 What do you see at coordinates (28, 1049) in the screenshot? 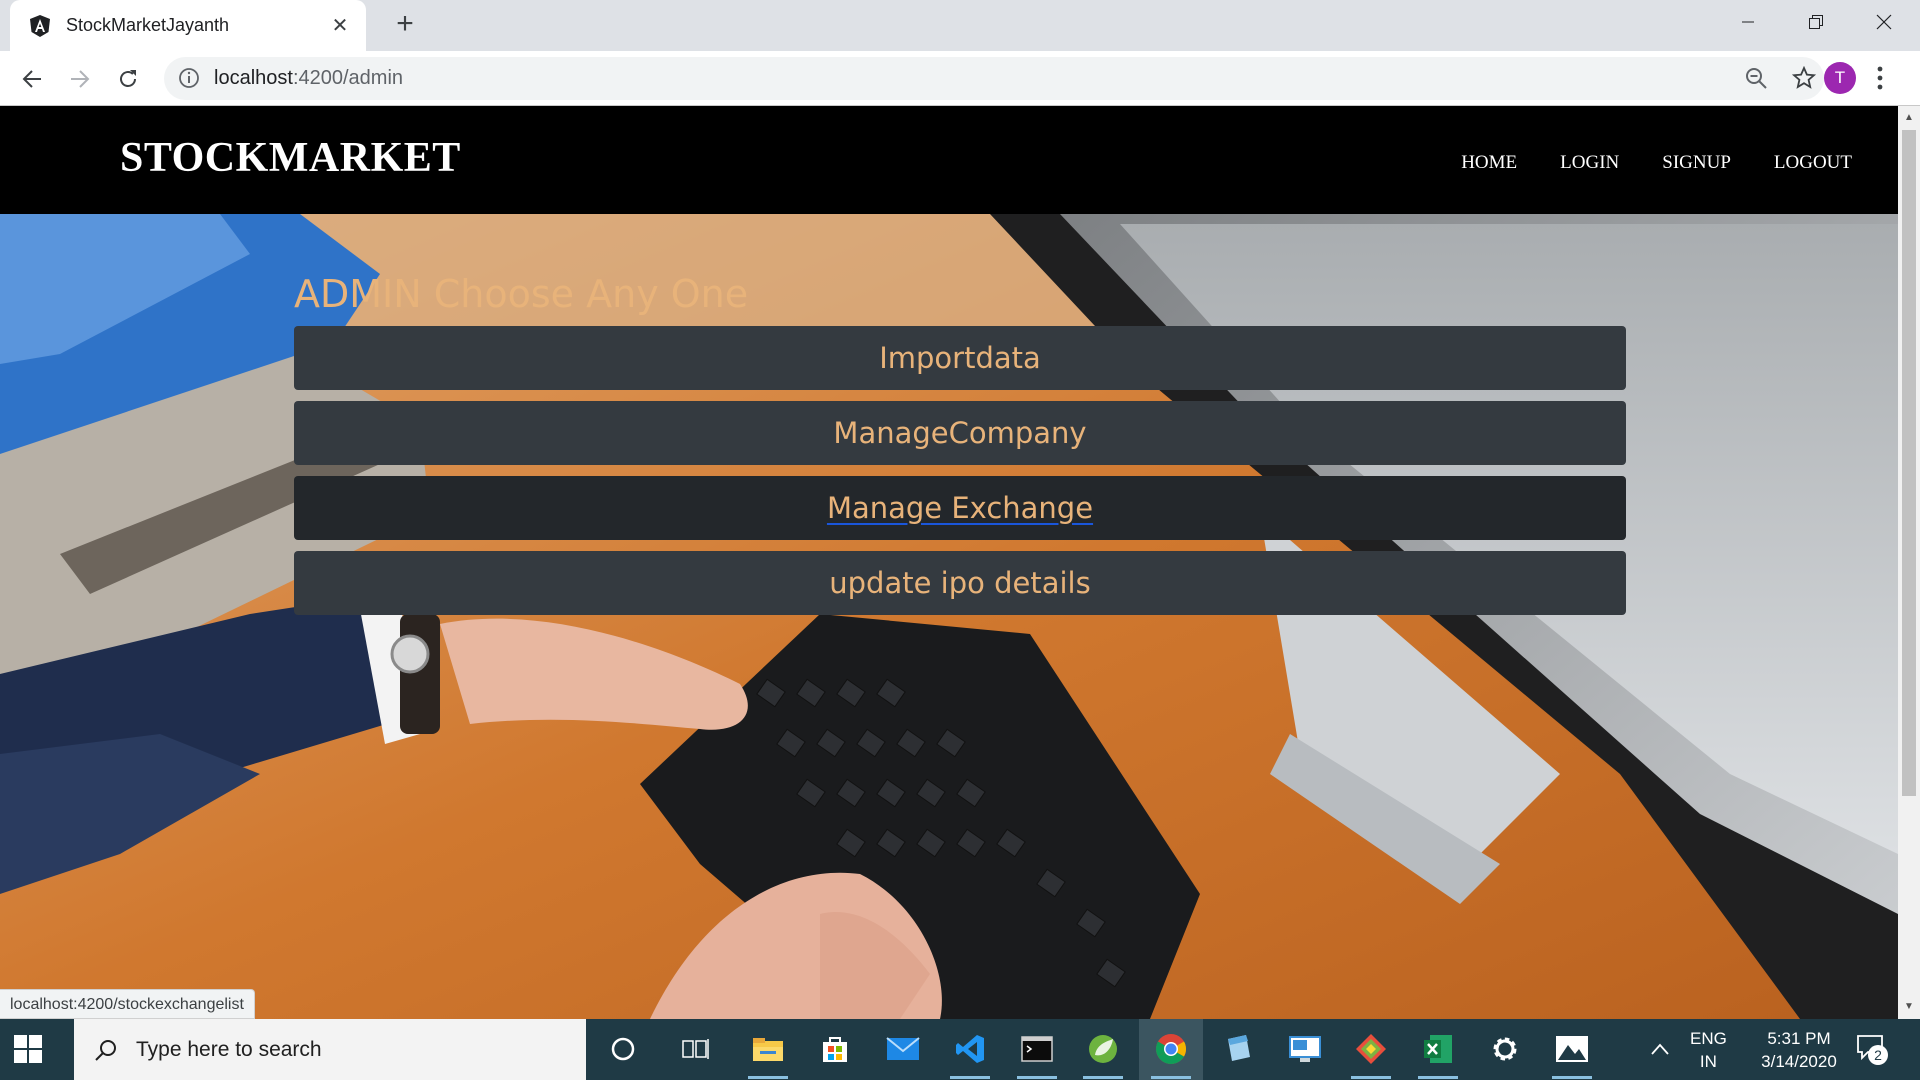
I see `windows-start-icon` at bounding box center [28, 1049].